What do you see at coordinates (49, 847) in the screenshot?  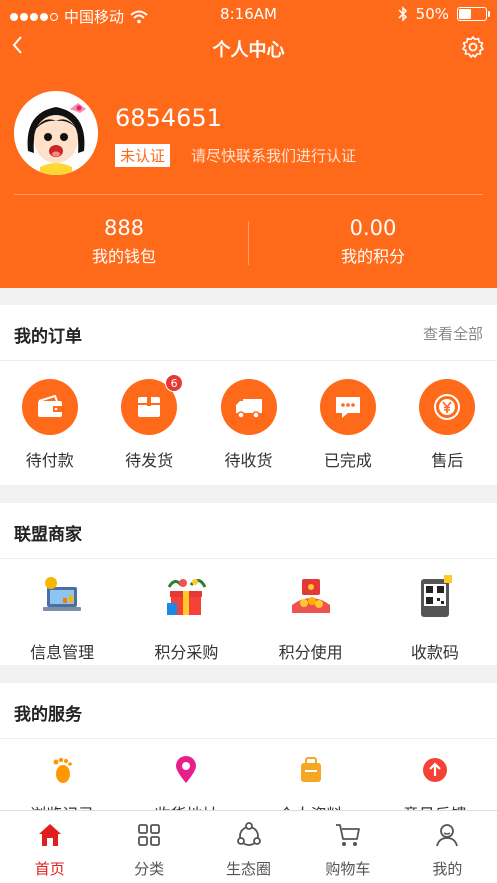 I see `tab-home: 首页` at bounding box center [49, 847].